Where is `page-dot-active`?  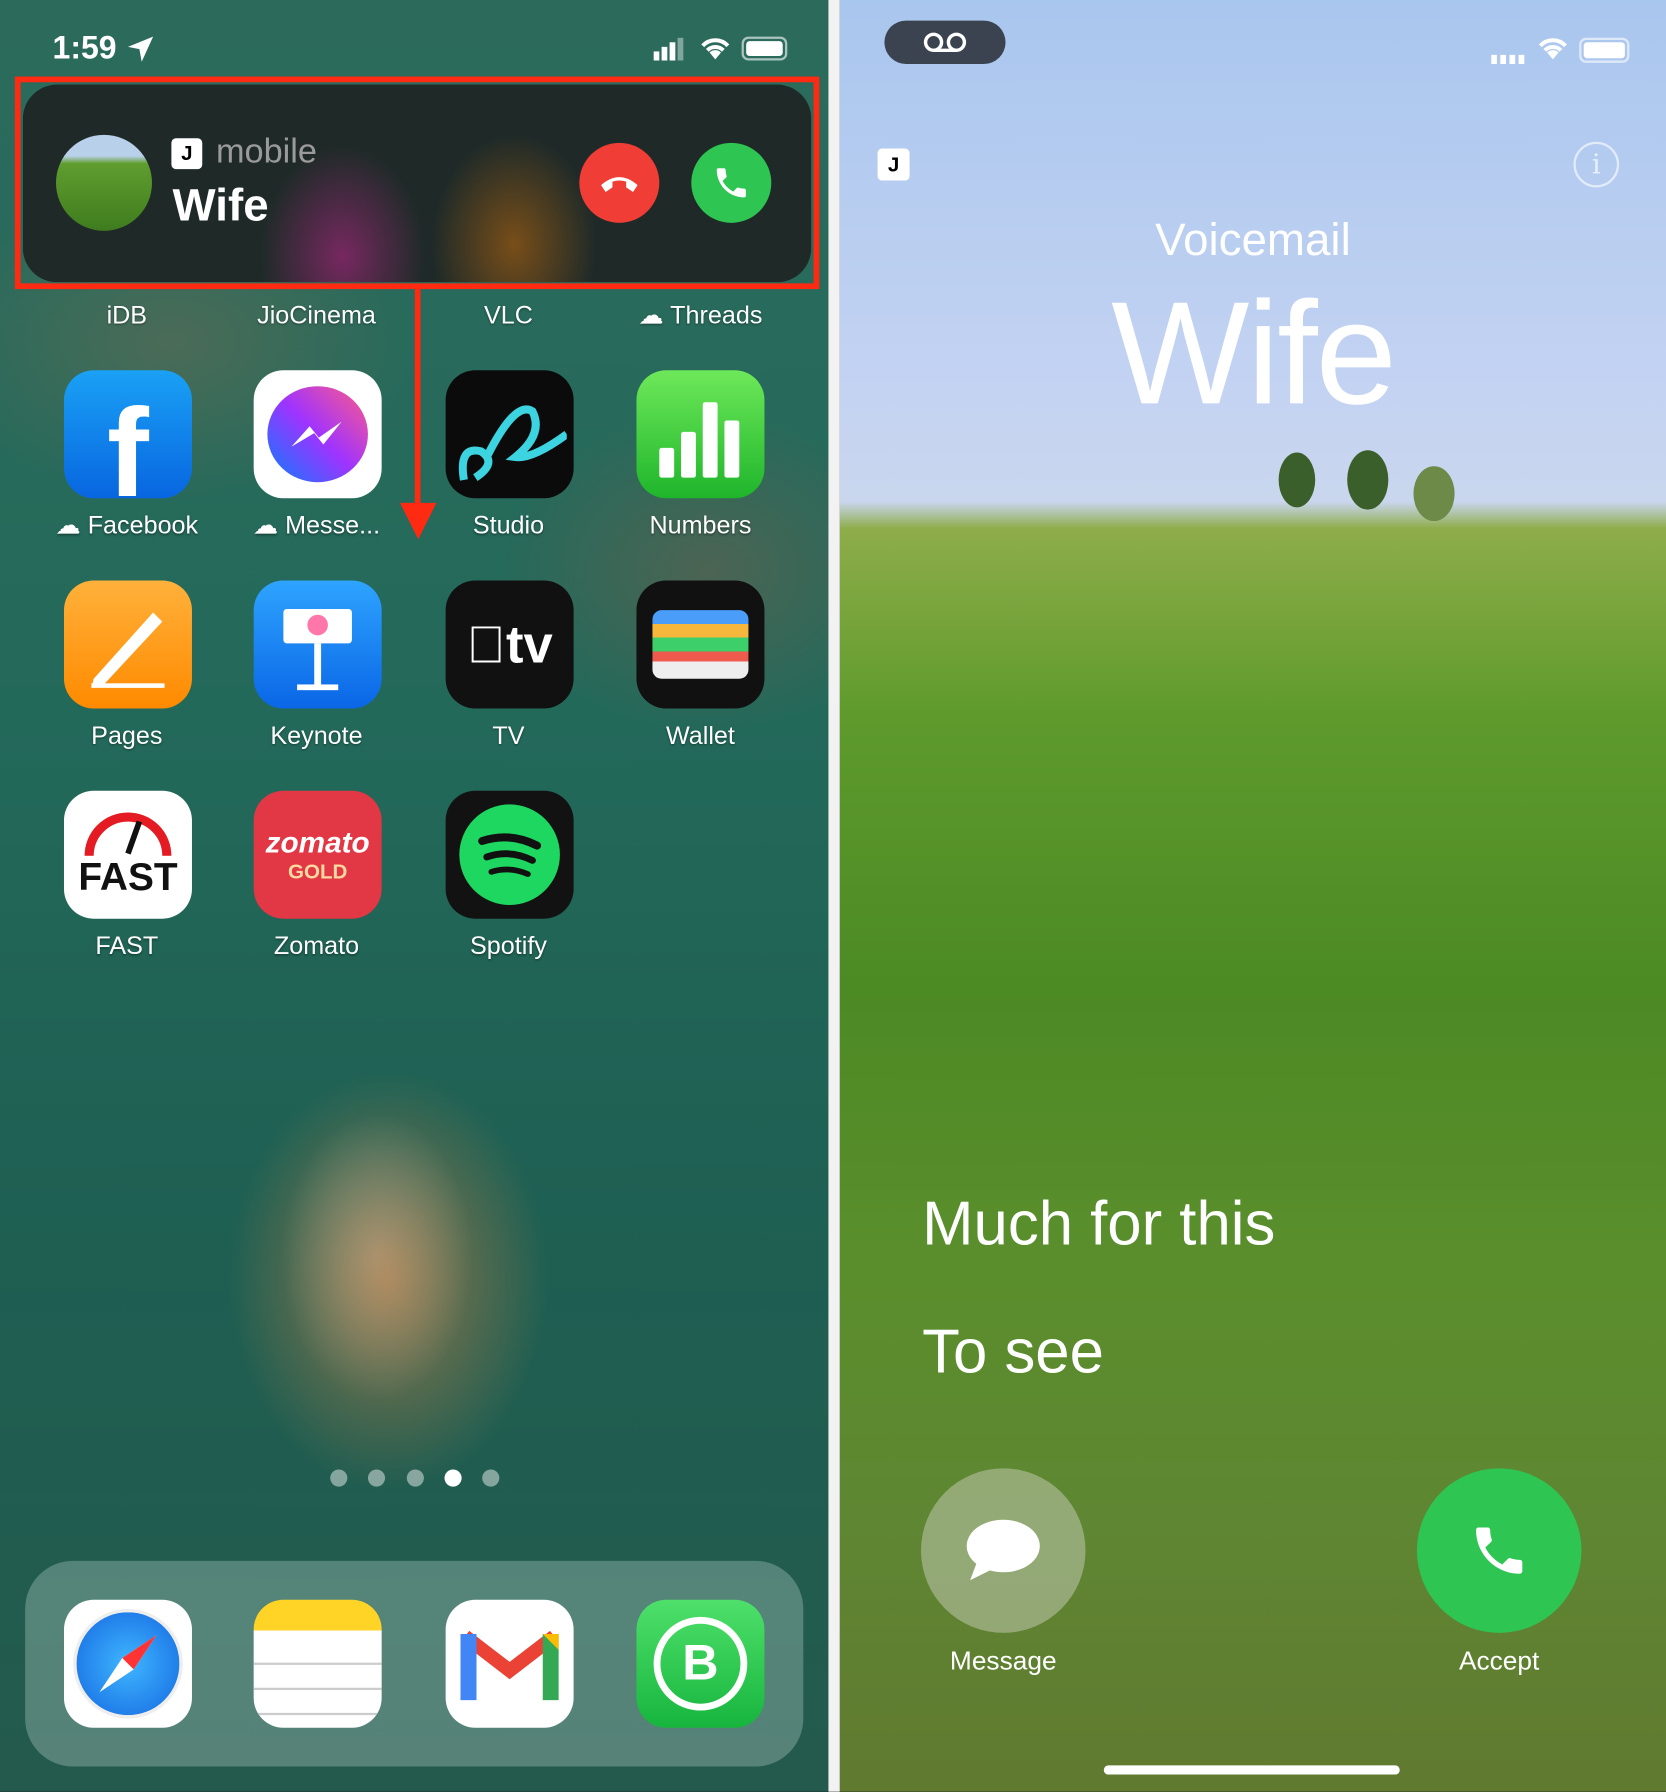 page-dot-active is located at coordinates (453, 1478).